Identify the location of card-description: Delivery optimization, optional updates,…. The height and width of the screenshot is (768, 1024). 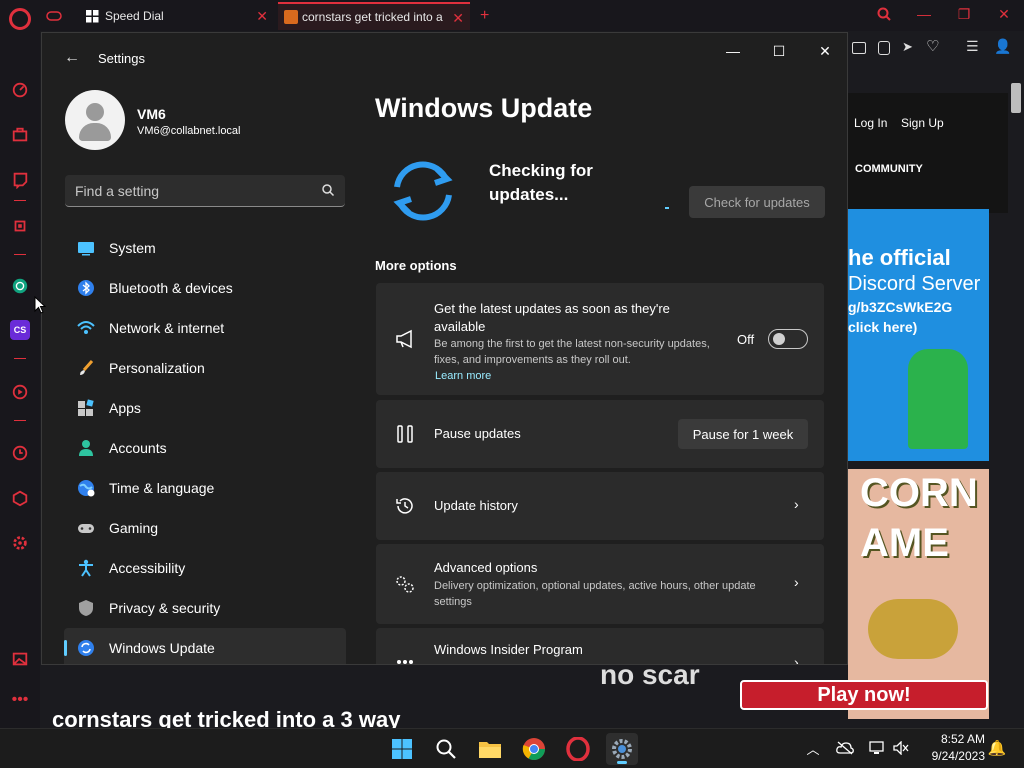
(595, 594).